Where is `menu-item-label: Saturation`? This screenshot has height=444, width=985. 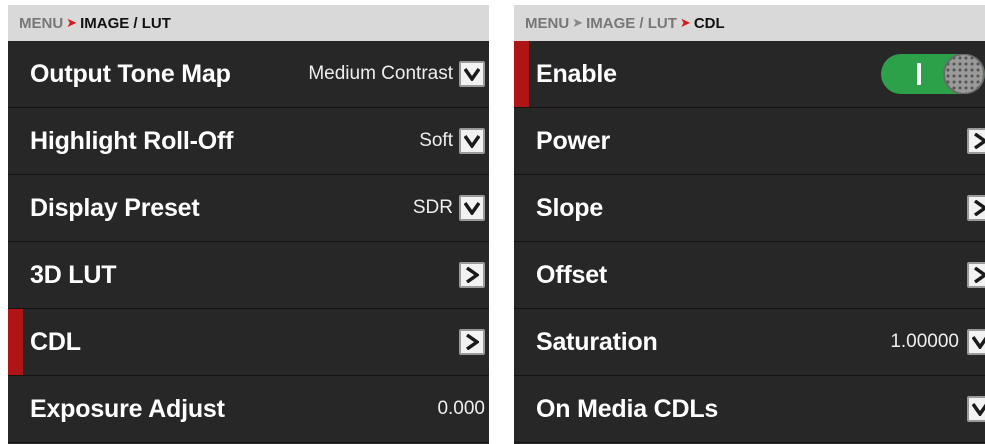
menu-item-label: Saturation is located at coordinates (597, 341).